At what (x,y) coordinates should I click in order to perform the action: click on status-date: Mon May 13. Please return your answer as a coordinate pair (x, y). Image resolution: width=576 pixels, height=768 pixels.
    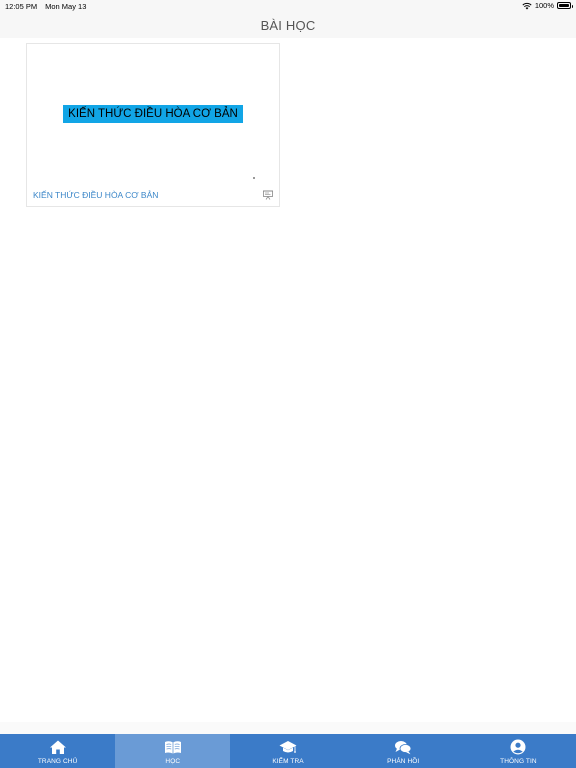
    Looking at the image, I should click on (66, 6).